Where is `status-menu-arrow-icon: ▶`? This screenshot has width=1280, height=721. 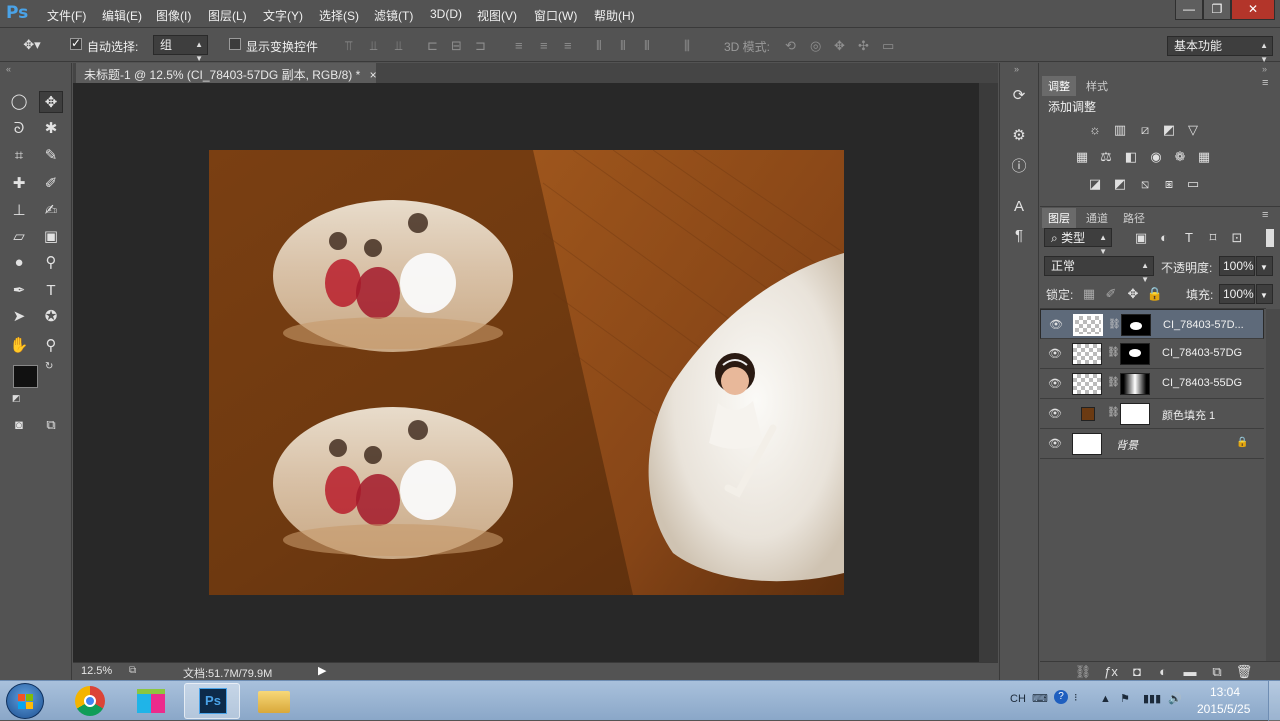 status-menu-arrow-icon: ▶ is located at coordinates (322, 670).